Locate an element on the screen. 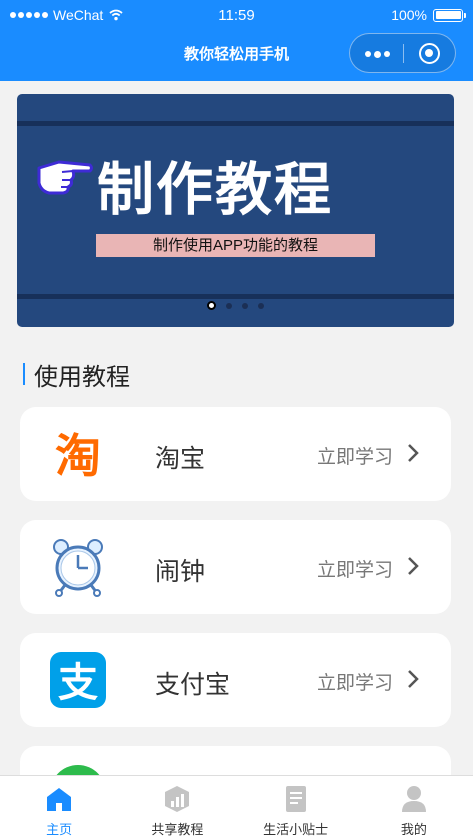 This screenshot has height=837, width=473. alarm-clock-icon is located at coordinates (78, 568).